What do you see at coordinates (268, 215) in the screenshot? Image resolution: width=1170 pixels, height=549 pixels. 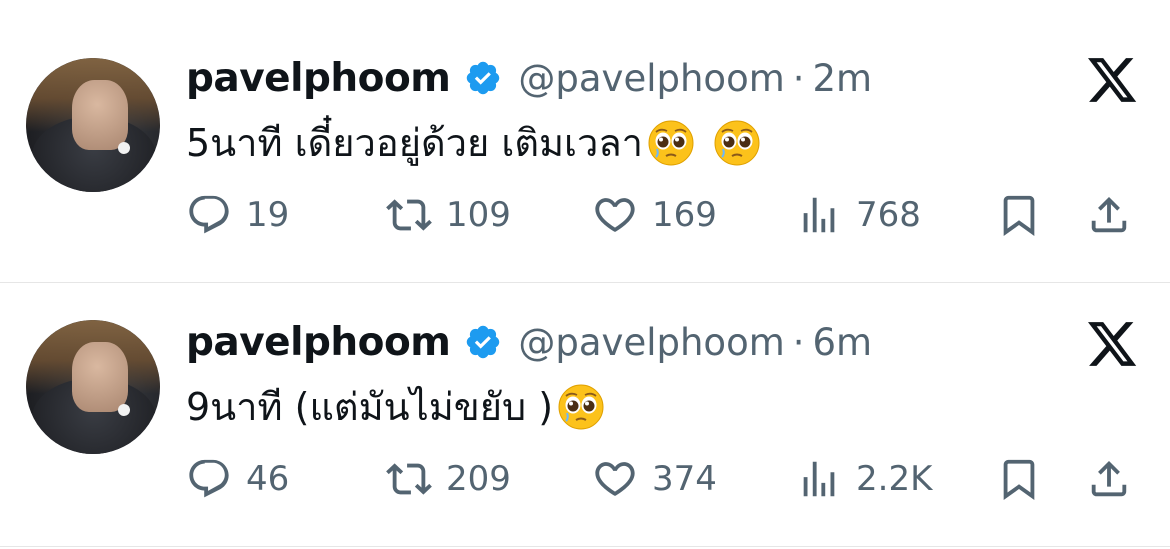 I see `reply-count: 19` at bounding box center [268, 215].